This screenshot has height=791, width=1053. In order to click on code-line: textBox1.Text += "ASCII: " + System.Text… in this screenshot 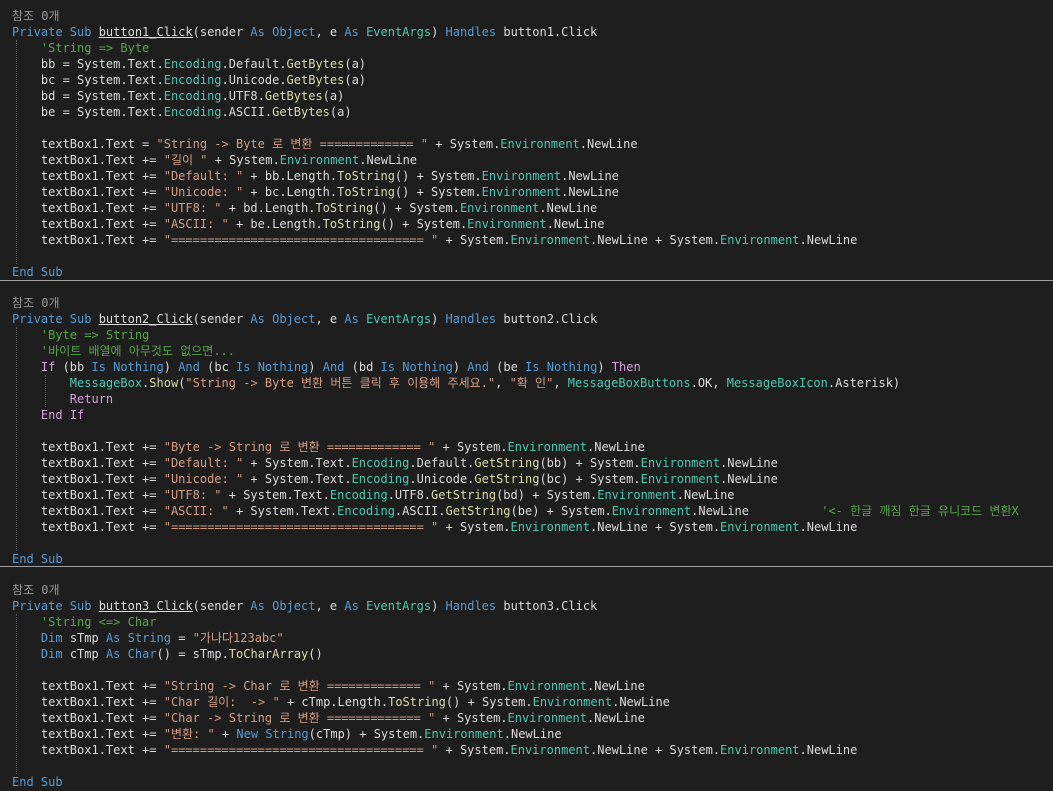, I will do `click(515, 511)`.